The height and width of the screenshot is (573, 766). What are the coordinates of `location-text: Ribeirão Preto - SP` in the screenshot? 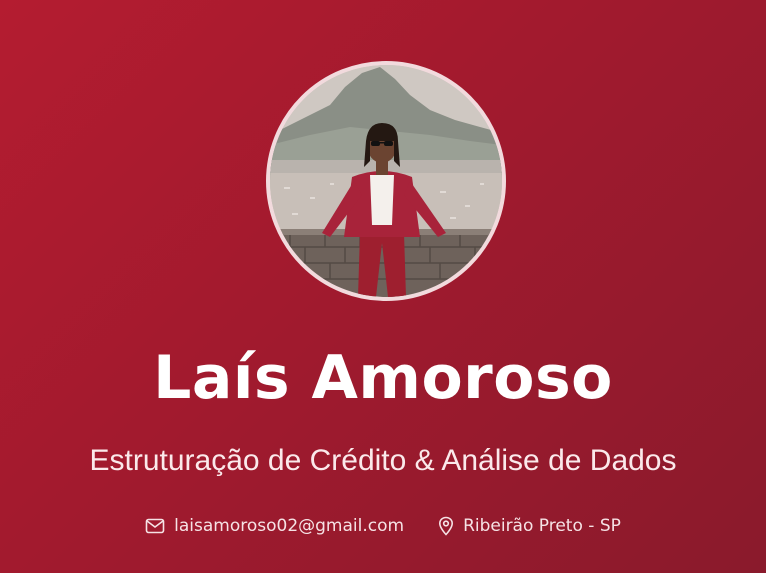 It's located at (542, 526).